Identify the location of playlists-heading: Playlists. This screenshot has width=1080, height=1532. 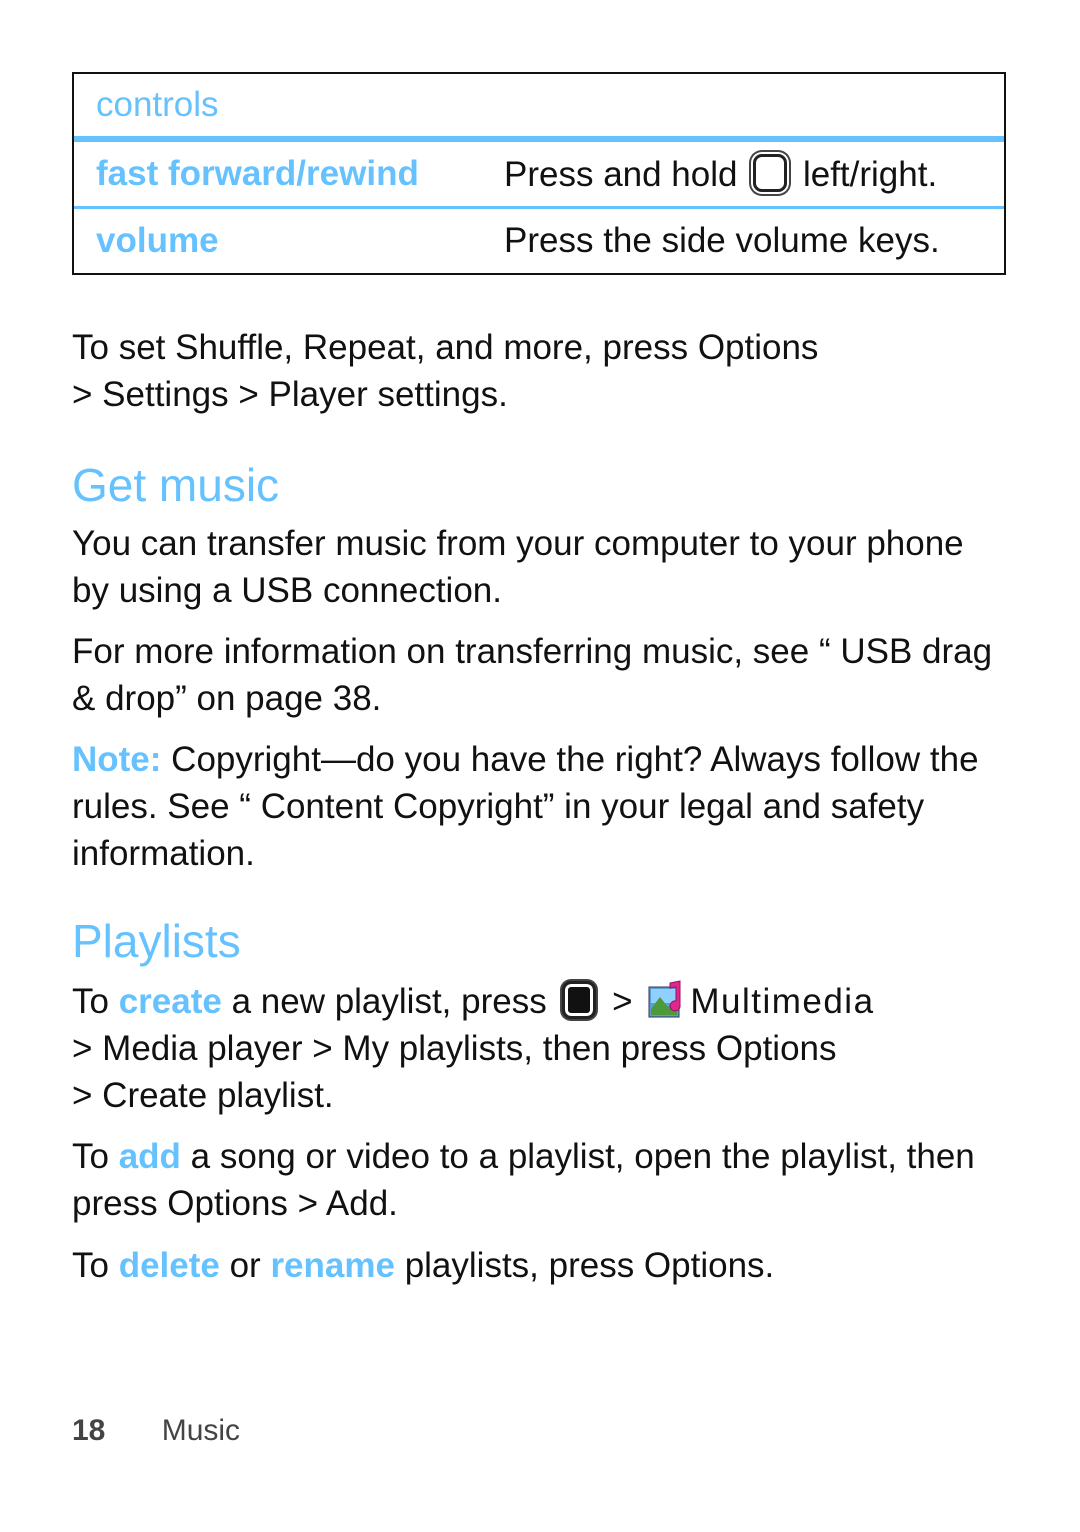
(156, 941).